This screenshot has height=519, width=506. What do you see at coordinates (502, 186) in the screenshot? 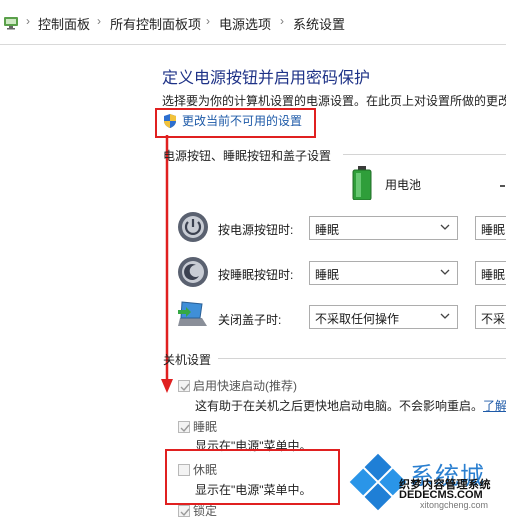
I see `plugged-in-icon` at bounding box center [502, 186].